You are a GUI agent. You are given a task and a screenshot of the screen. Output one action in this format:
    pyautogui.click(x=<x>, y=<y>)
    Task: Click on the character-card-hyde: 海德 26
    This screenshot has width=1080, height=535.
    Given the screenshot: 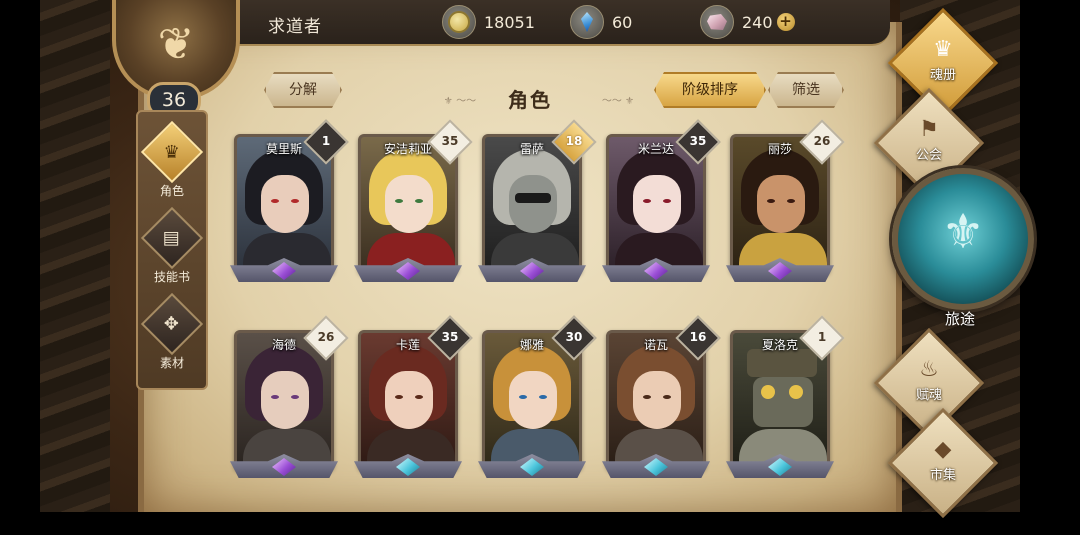 What is the action you would take?
    pyautogui.click(x=289, y=397)
    